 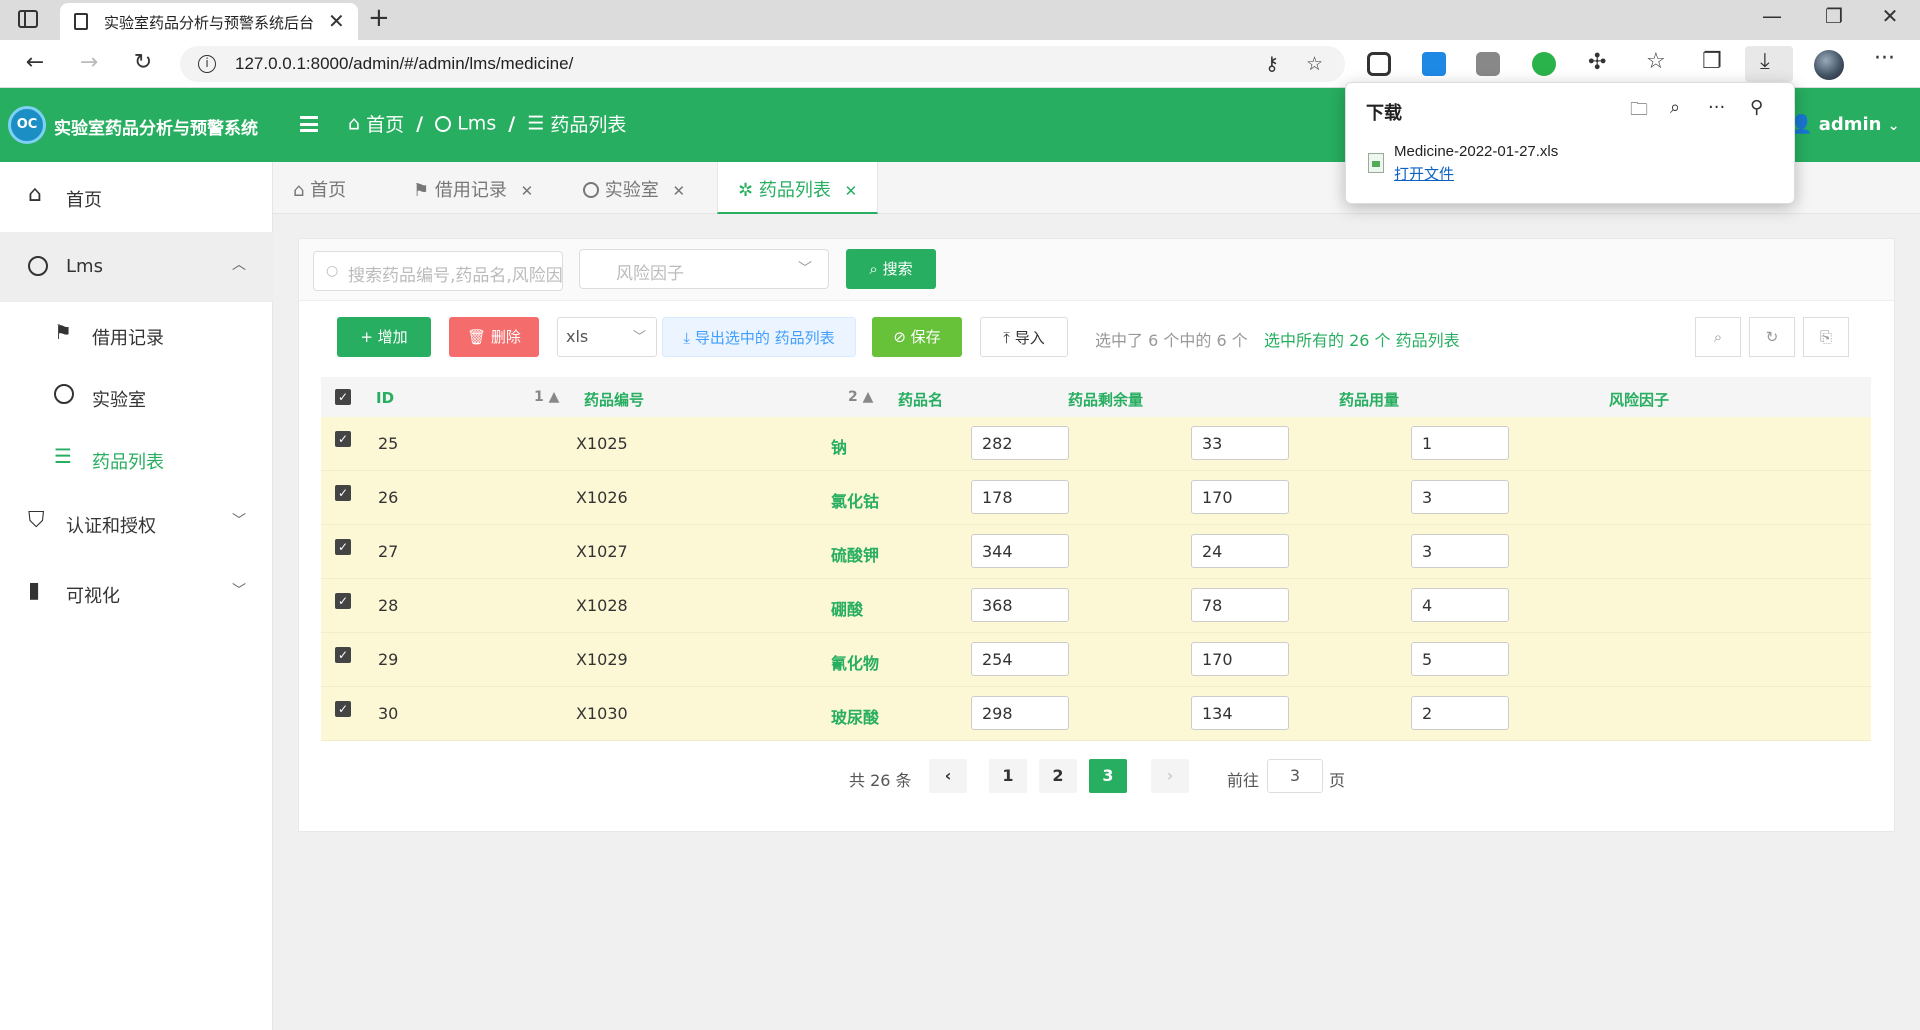 I want to click on add-favorite-icon: ☆, so click(x=1314, y=64).